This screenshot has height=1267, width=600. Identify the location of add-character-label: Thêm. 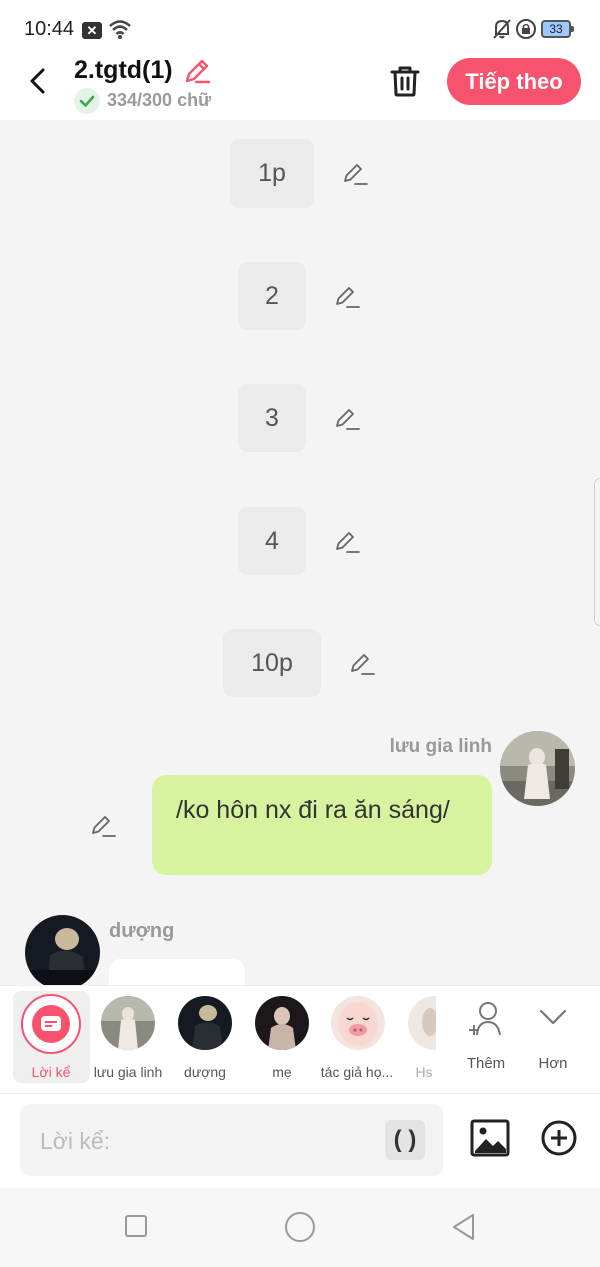
(486, 1063).